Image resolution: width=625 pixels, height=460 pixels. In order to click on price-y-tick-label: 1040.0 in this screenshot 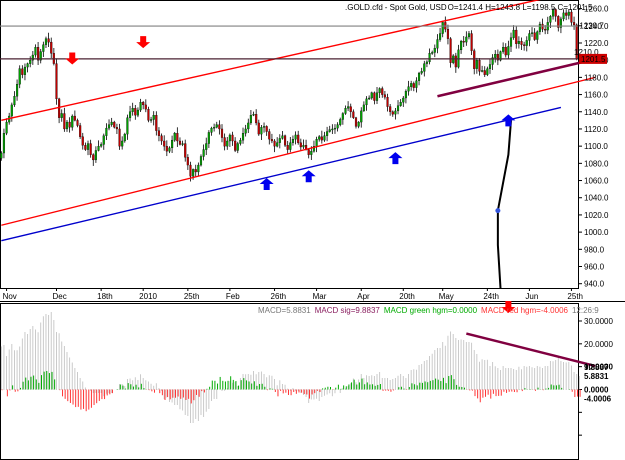, I will do `click(596, 198)`.